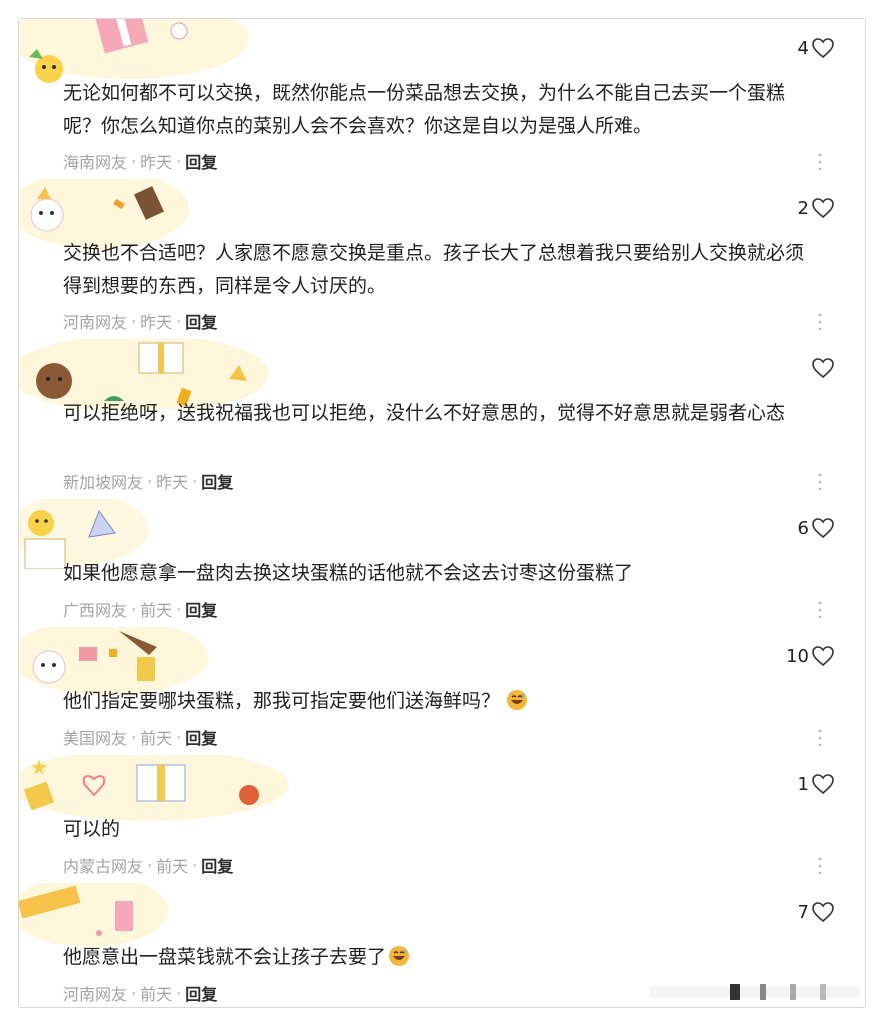 The width and height of the screenshot is (883, 1024). I want to click on comment-text: 可以的, so click(92, 829).